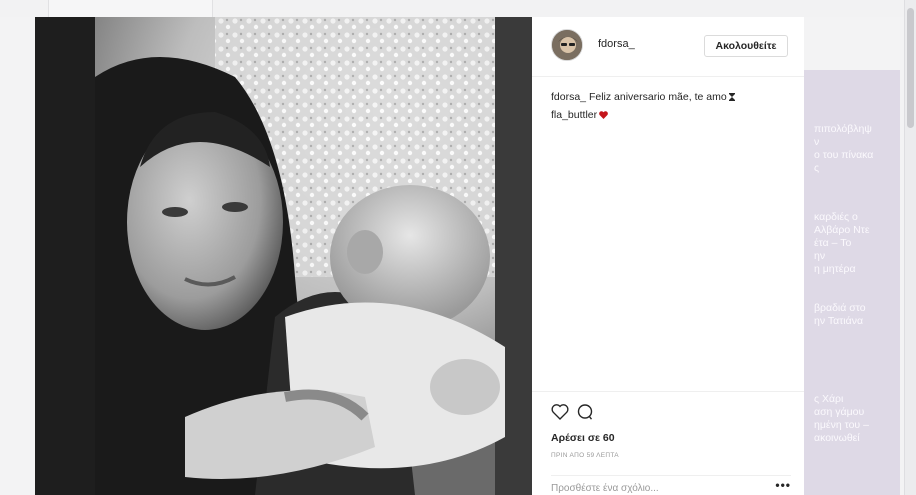 The width and height of the screenshot is (916, 495). I want to click on caption-line: fdorsa_ Feliz aniversario mãe, te amo, so click(671, 97).